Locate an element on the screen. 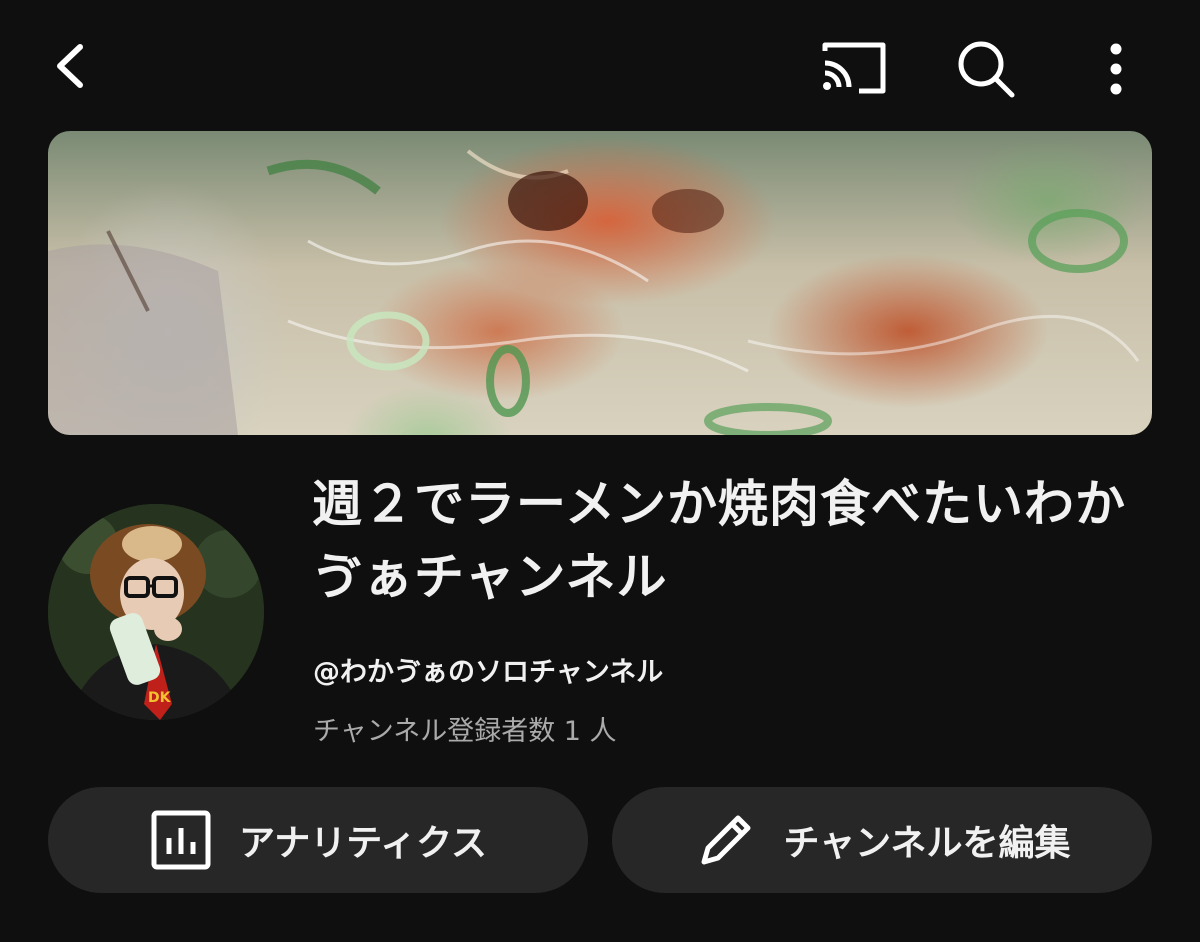 Image resolution: width=1200 pixels, height=942 pixels. analytics-button: アナリティクス is located at coordinates (318, 840).